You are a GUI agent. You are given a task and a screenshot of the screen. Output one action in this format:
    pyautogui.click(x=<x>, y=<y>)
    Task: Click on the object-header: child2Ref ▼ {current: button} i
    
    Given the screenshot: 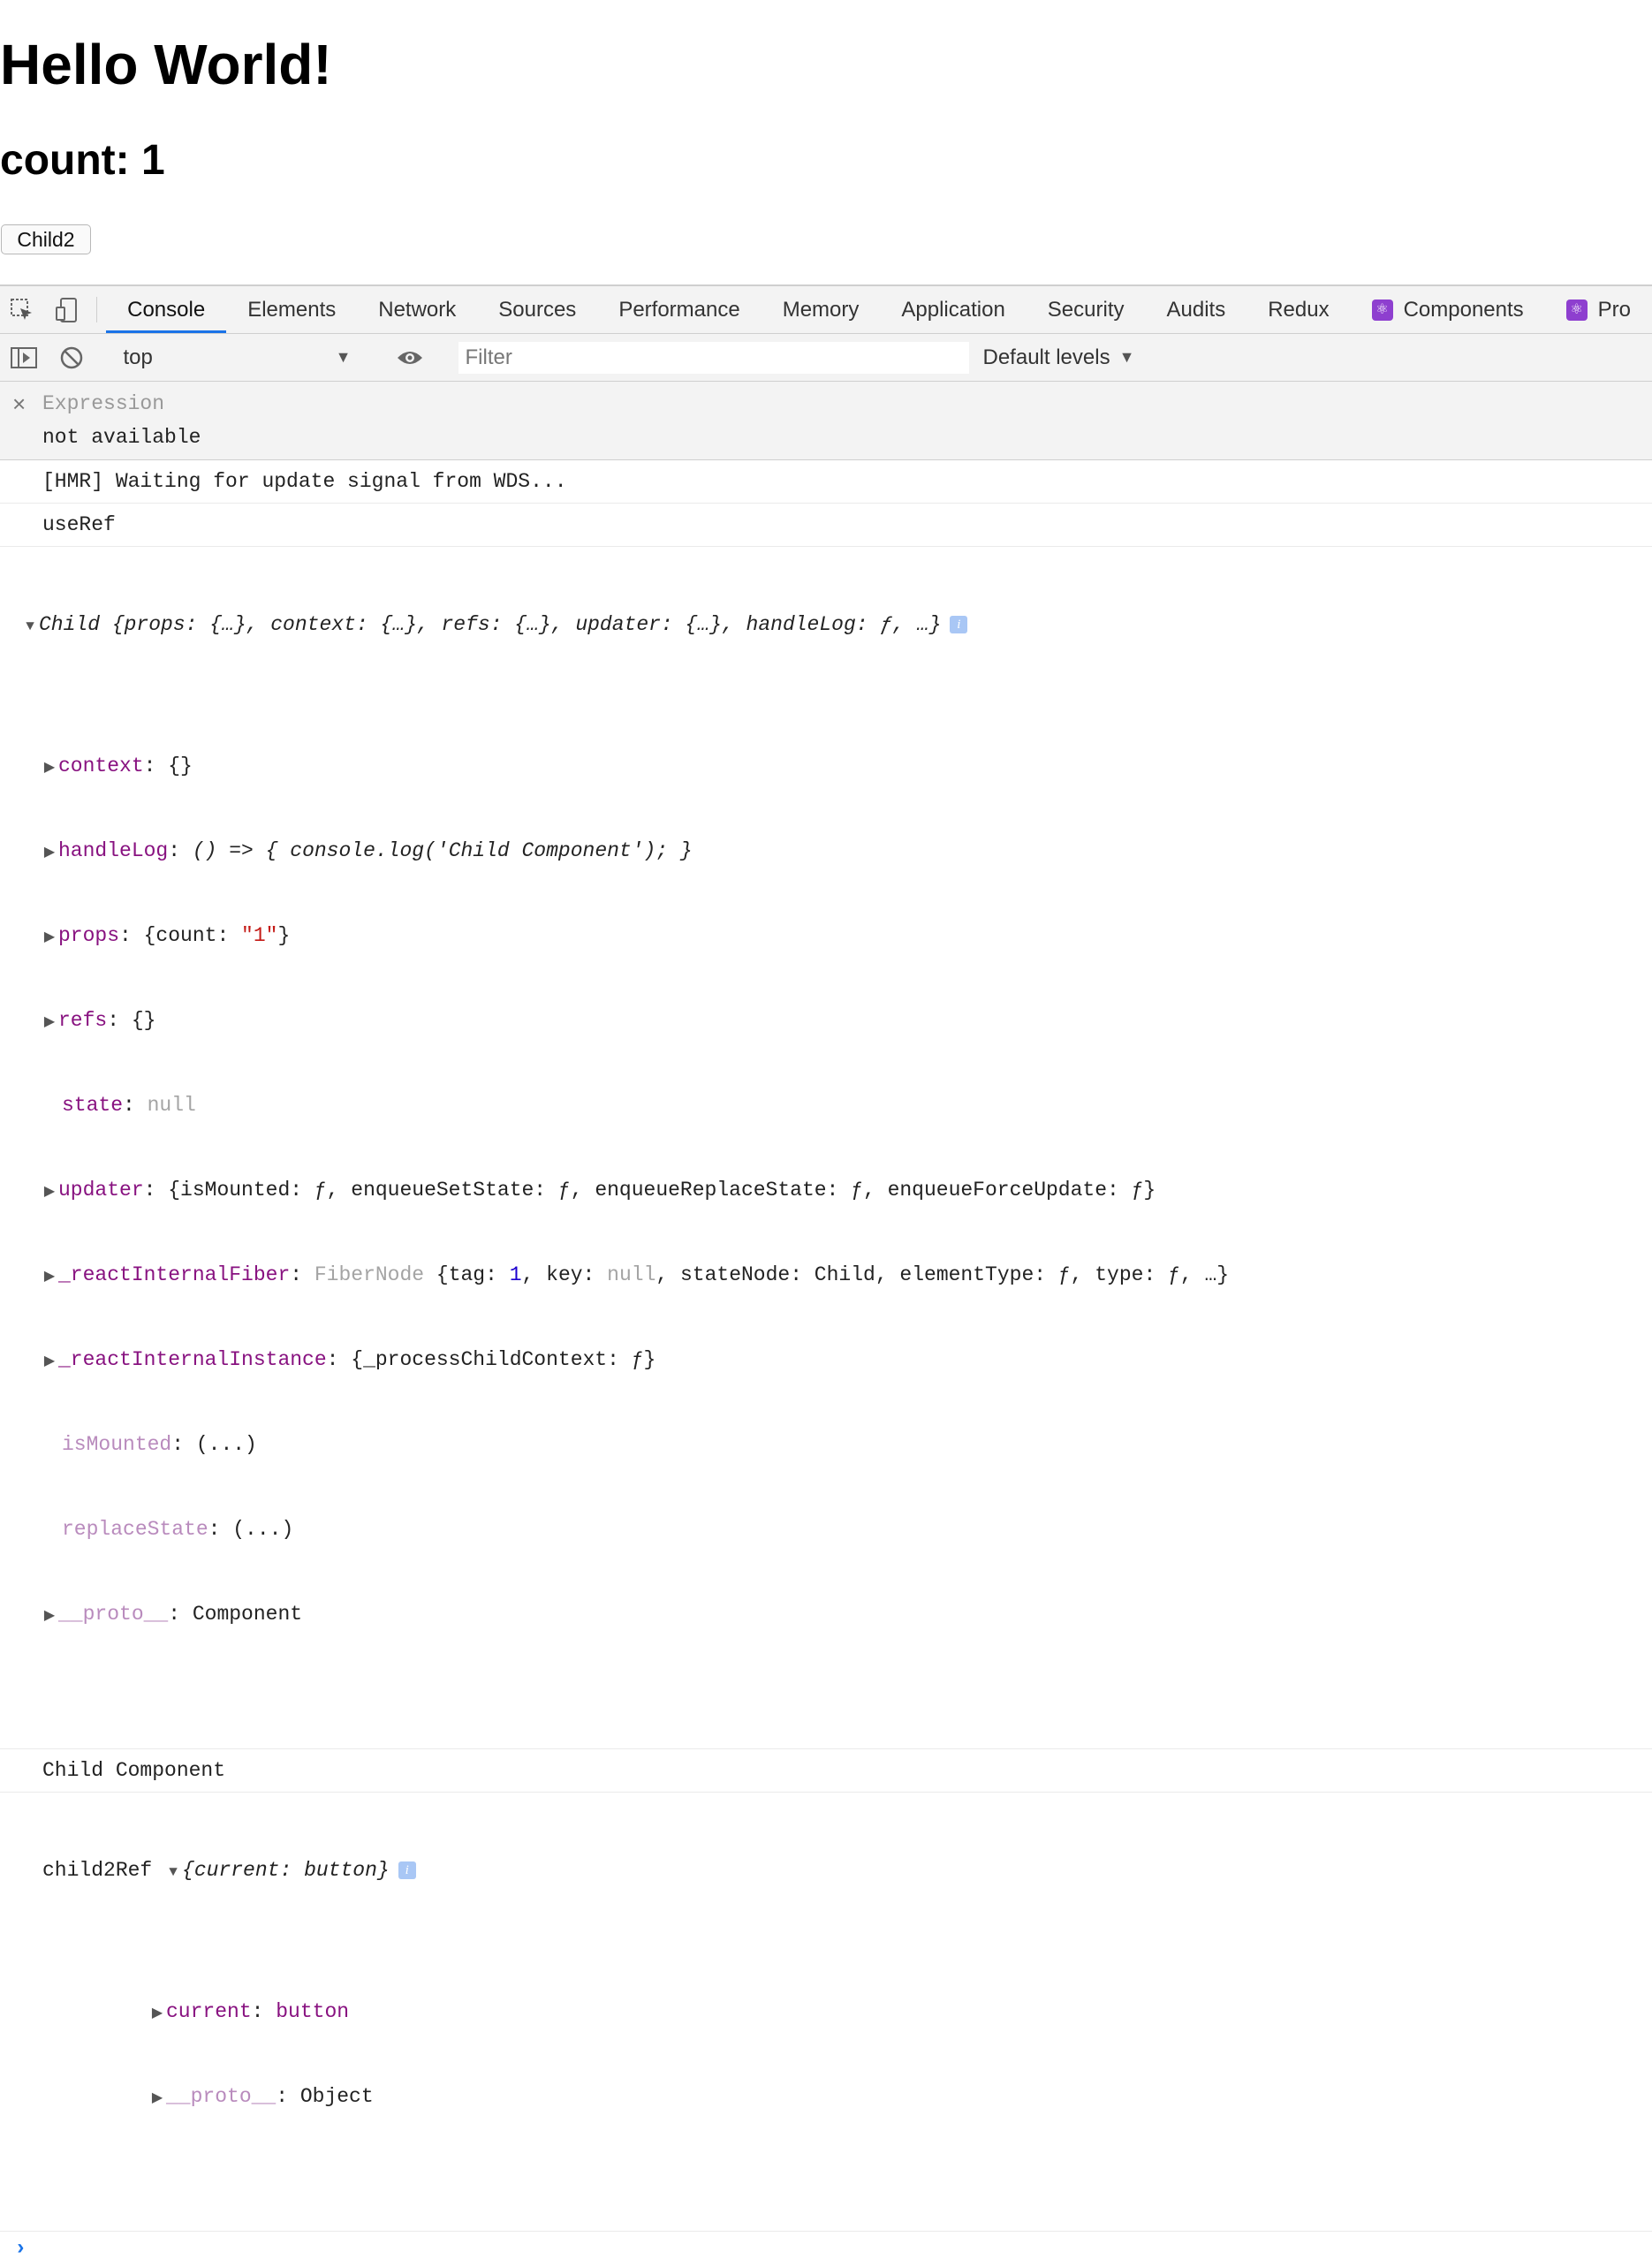 What is the action you would take?
    pyautogui.click(x=847, y=1870)
    